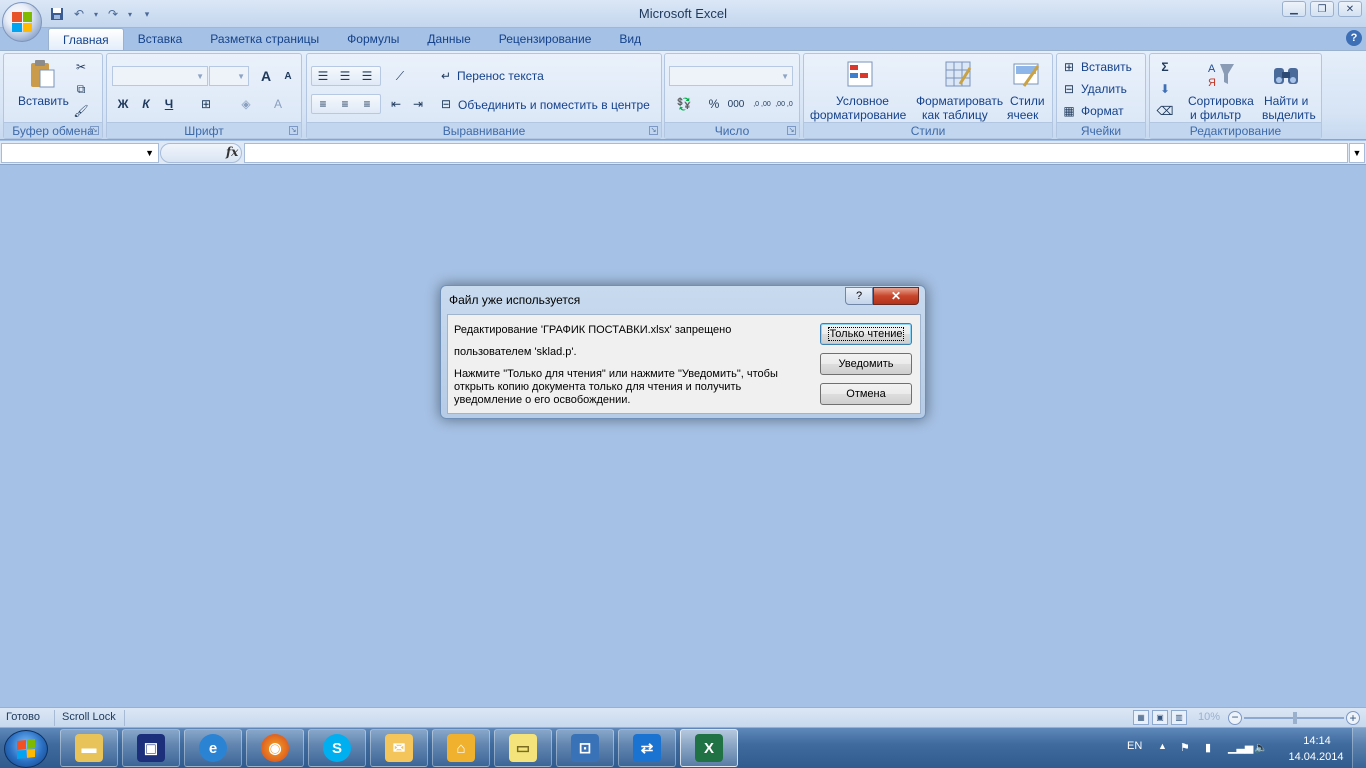 The image size is (1366, 768). Describe the element at coordinates (213, 748) in the screenshot. I see `taskbar-internet-explorer: e` at that location.